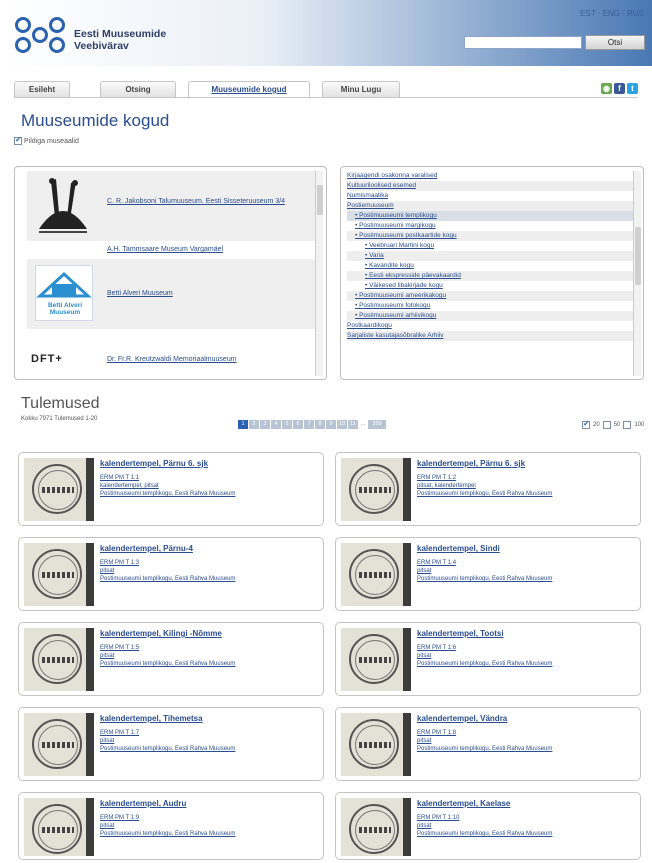  Describe the element at coordinates (460, 633) in the screenshot. I see `result-title-link: kalendertempel, Tootsi` at that location.